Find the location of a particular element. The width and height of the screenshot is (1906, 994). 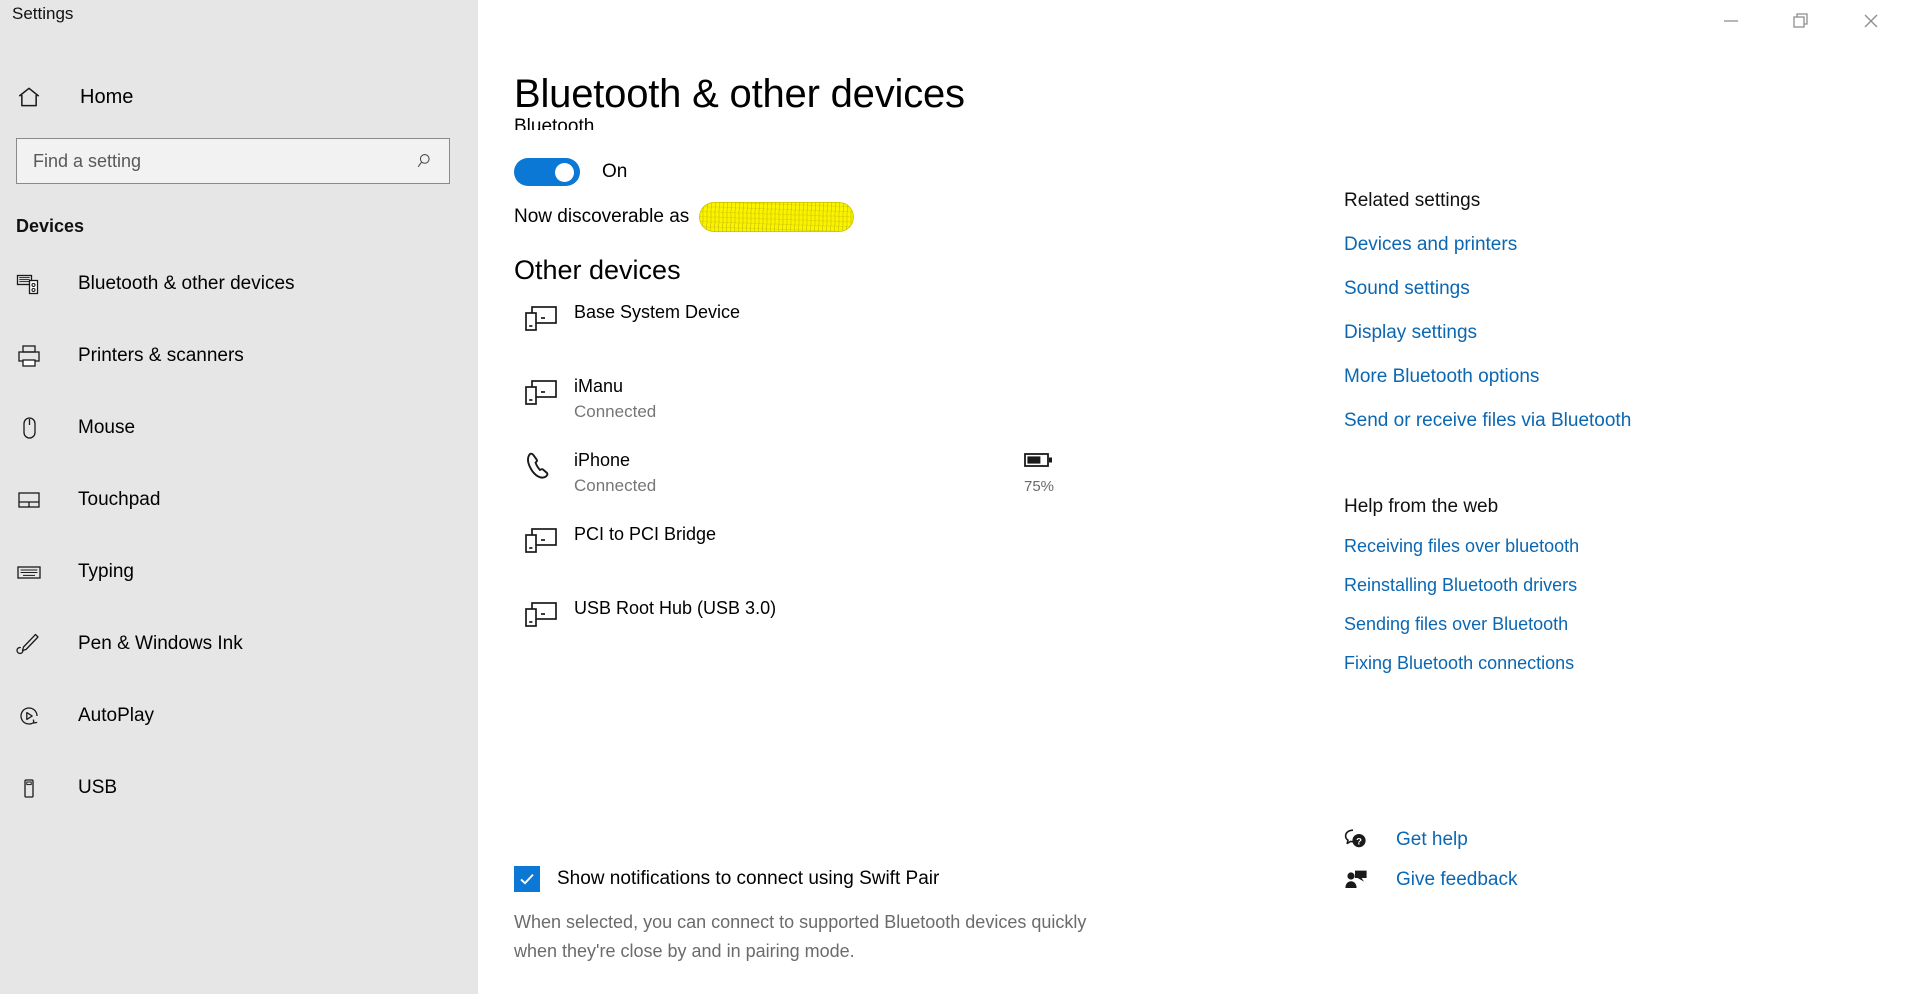

battery-percent: 75% is located at coordinates (1039, 486).